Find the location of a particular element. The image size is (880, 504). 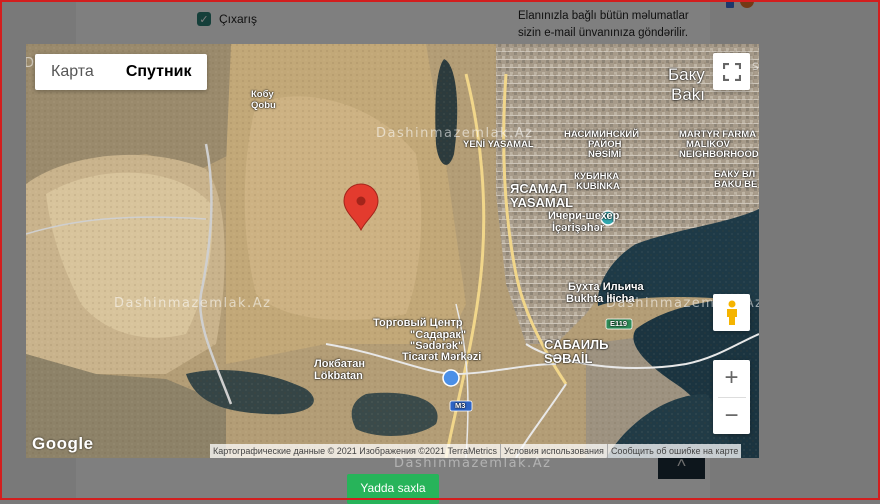

report-error-link: Сообщить об ошибке на карте is located at coordinates (674, 451).